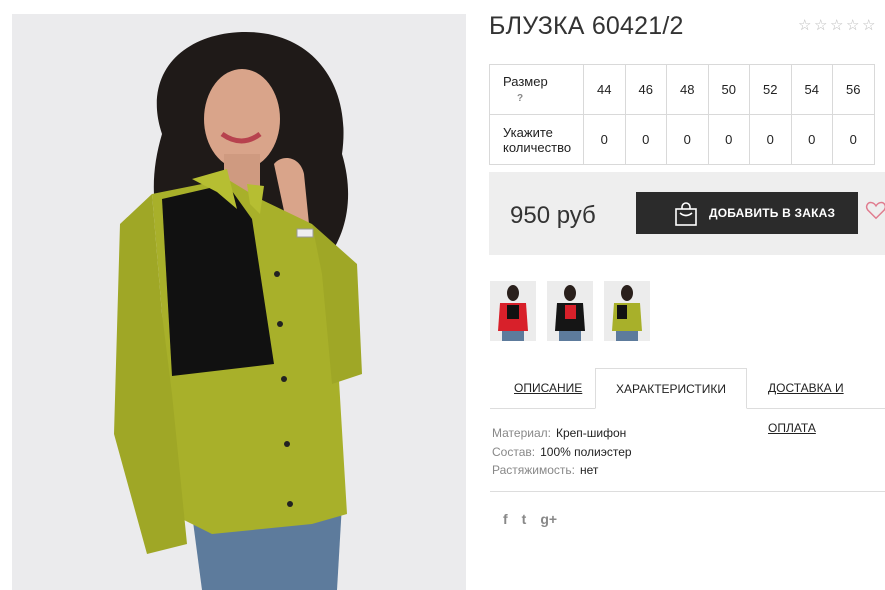 Image resolution: width=885 pixels, height=590 pixels. Describe the element at coordinates (645, 89) in the screenshot. I see `size-value: 46` at that location.